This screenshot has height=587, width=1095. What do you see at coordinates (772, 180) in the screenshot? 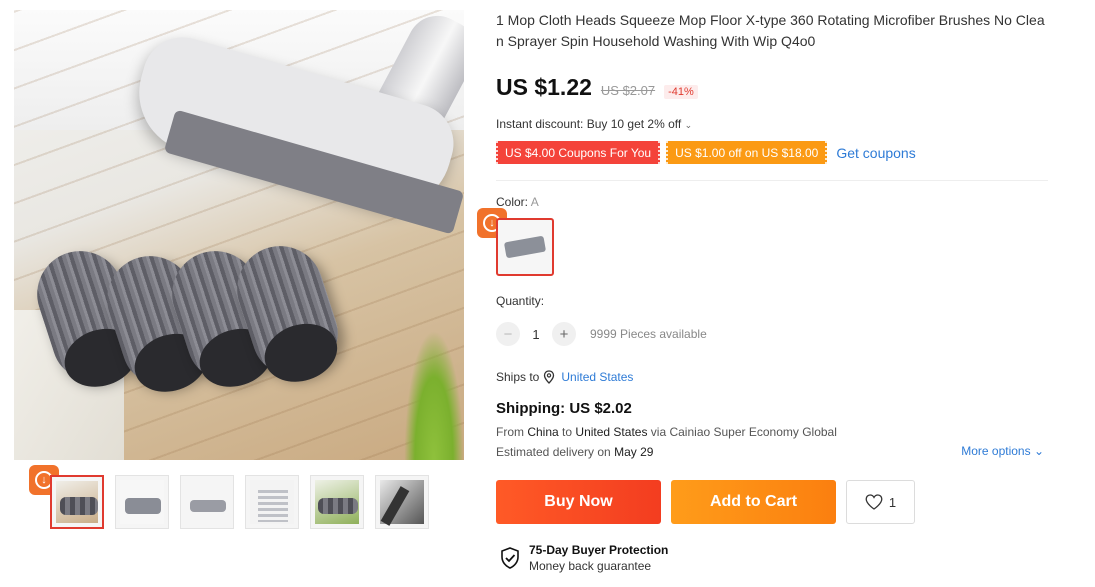
I see `divider` at bounding box center [772, 180].